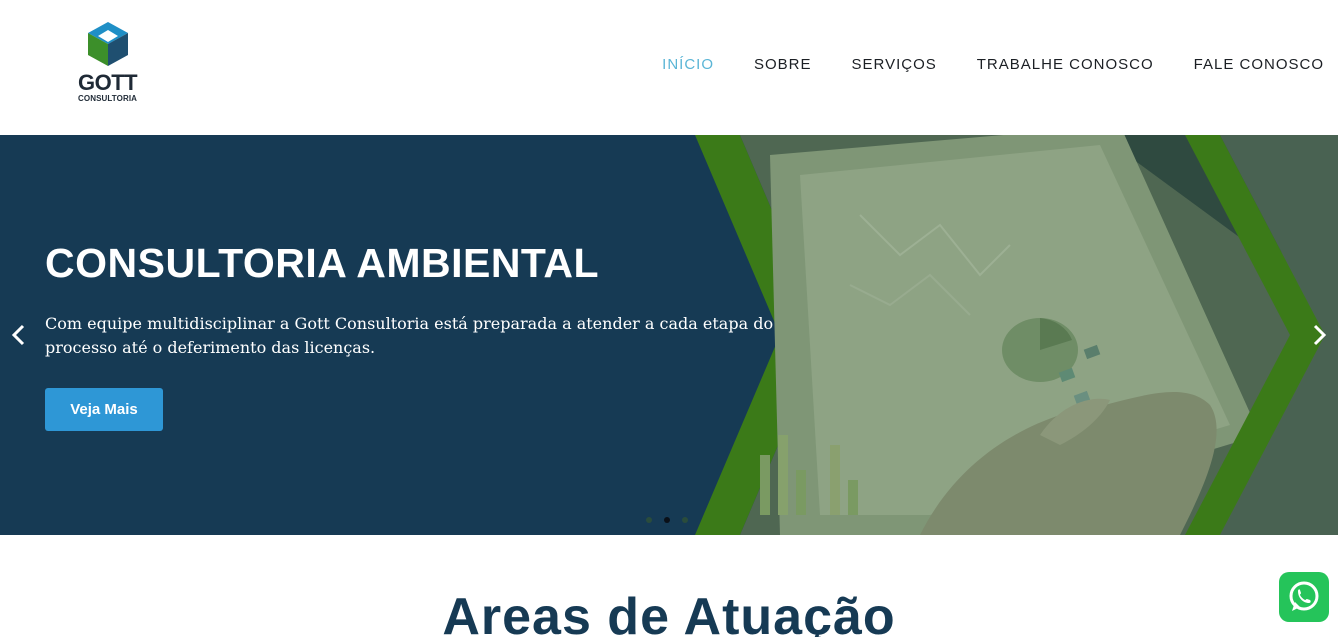 The width and height of the screenshot is (1338, 637). Describe the element at coordinates (783, 65) in the screenshot. I see `nav-item-sobre: SOBRE` at that location.